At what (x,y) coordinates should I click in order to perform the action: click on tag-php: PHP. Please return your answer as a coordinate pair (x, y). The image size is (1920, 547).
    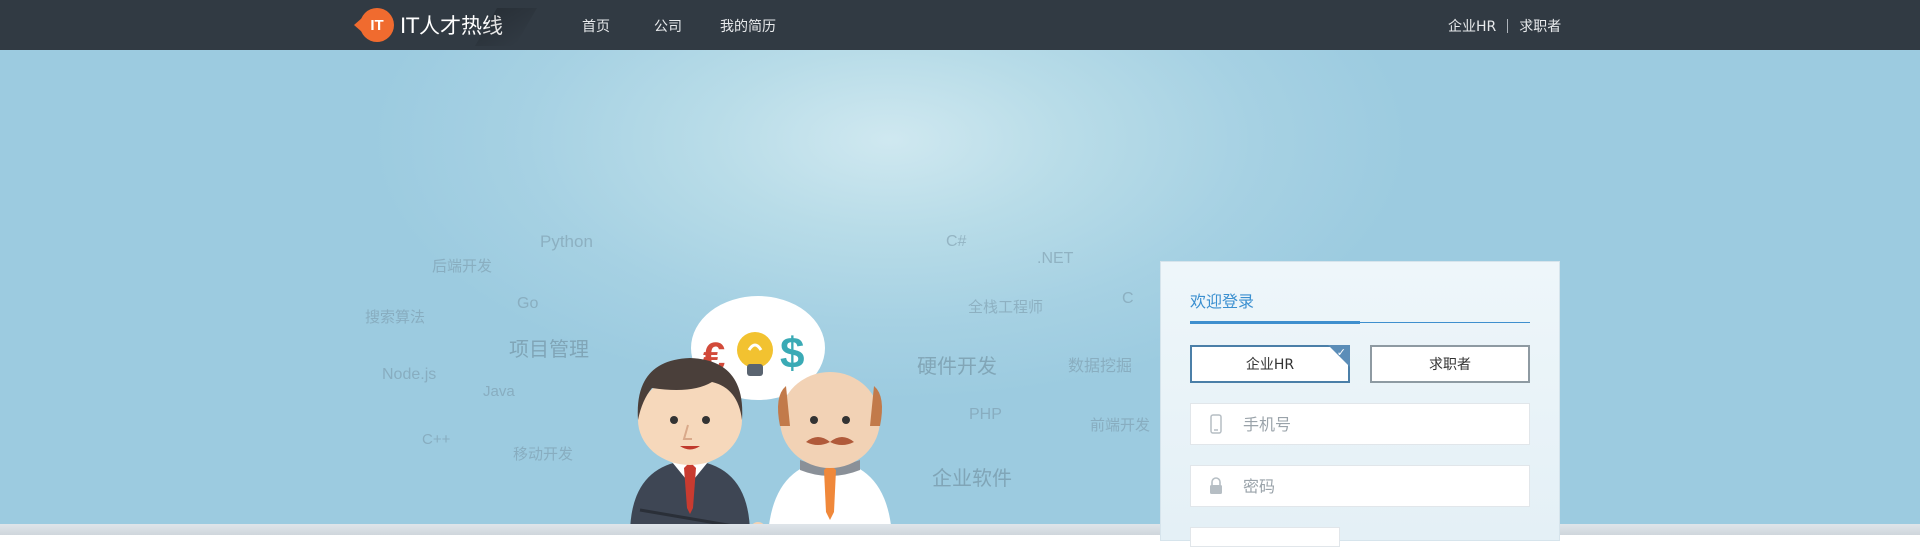
    Looking at the image, I should click on (985, 414).